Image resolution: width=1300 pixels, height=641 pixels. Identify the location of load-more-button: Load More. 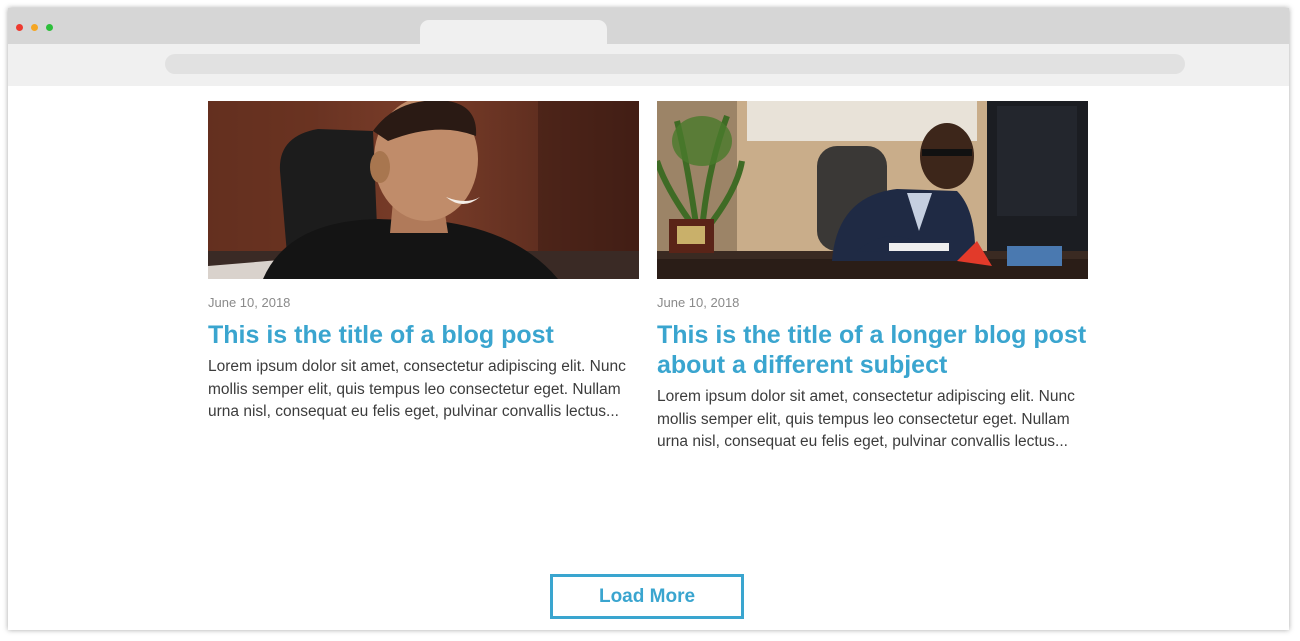
(647, 596).